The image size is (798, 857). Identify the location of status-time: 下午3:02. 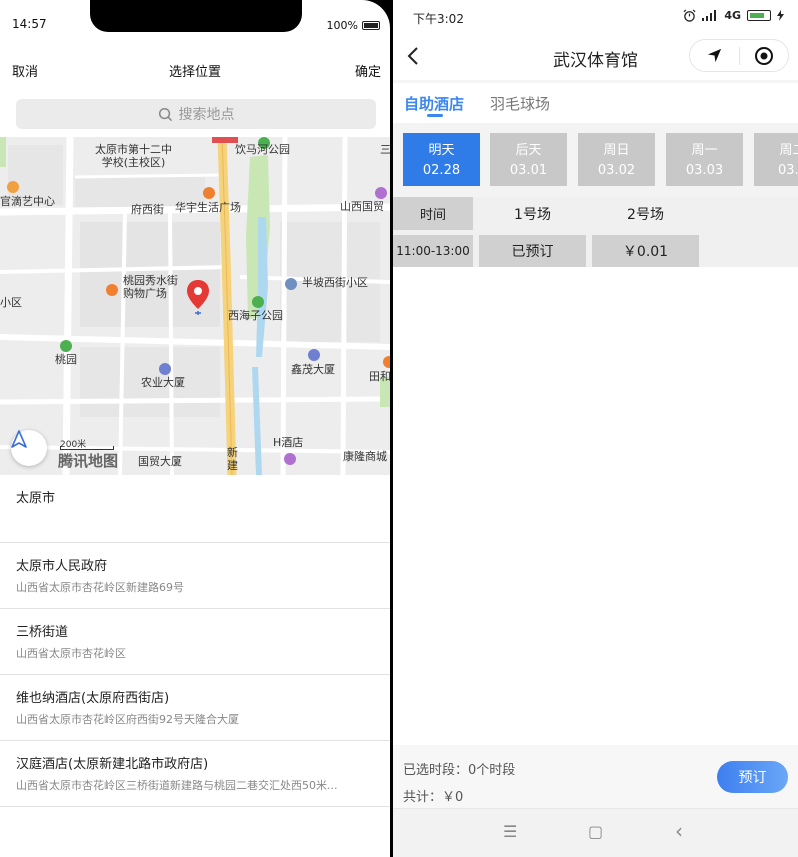
(438, 19).